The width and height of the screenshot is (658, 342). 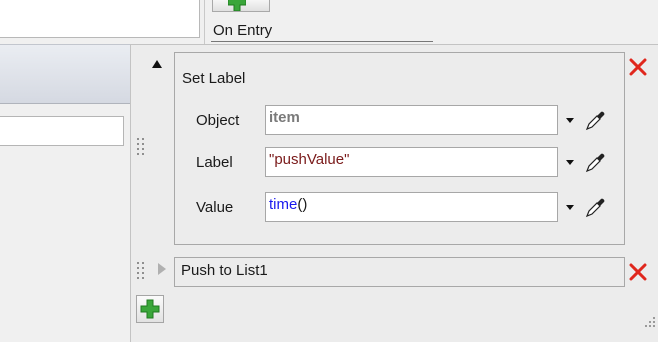 What do you see at coordinates (100, 19) in the screenshot?
I see `left-pane-top` at bounding box center [100, 19].